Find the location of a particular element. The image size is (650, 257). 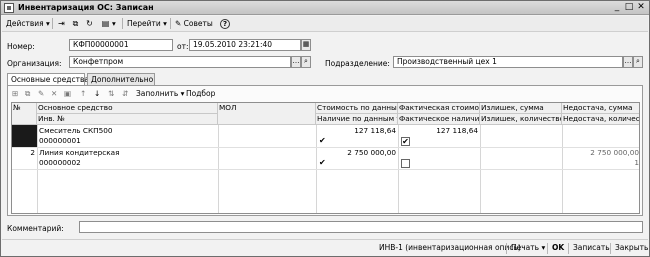

comment-field is located at coordinates (361, 227).